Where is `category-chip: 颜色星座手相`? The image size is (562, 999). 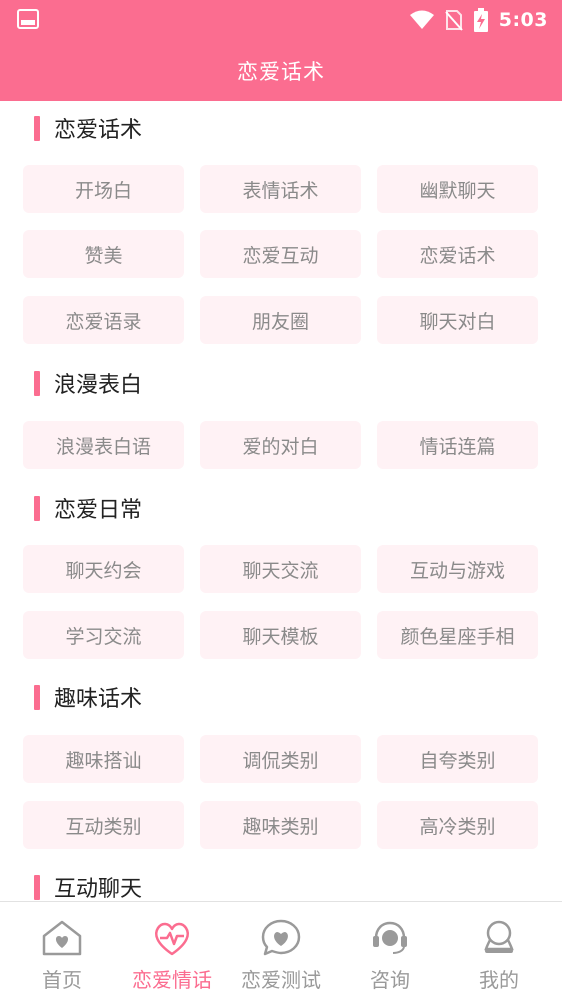 category-chip: 颜色星座手相 is located at coordinates (457, 635).